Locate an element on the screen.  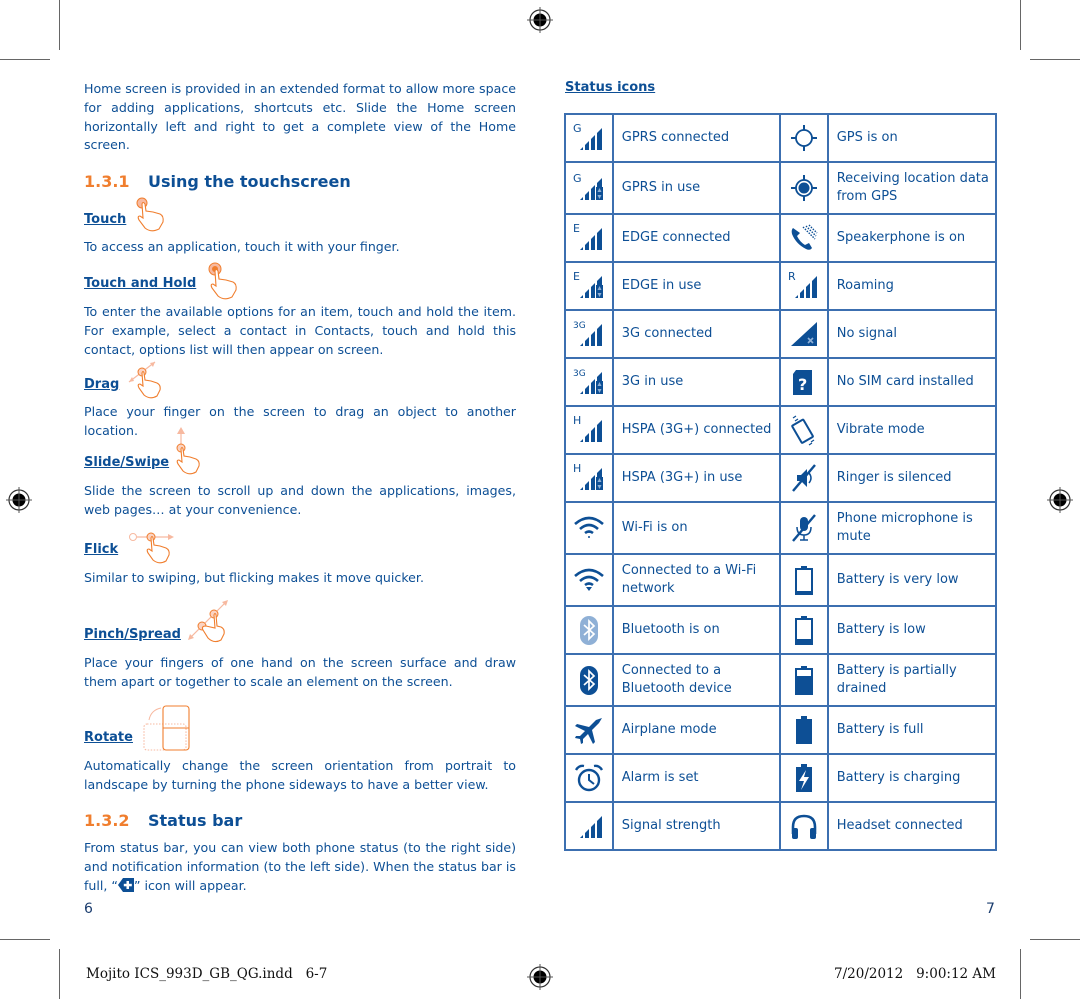
status-icon-label: Battery is low is located at coordinates (912, 630).